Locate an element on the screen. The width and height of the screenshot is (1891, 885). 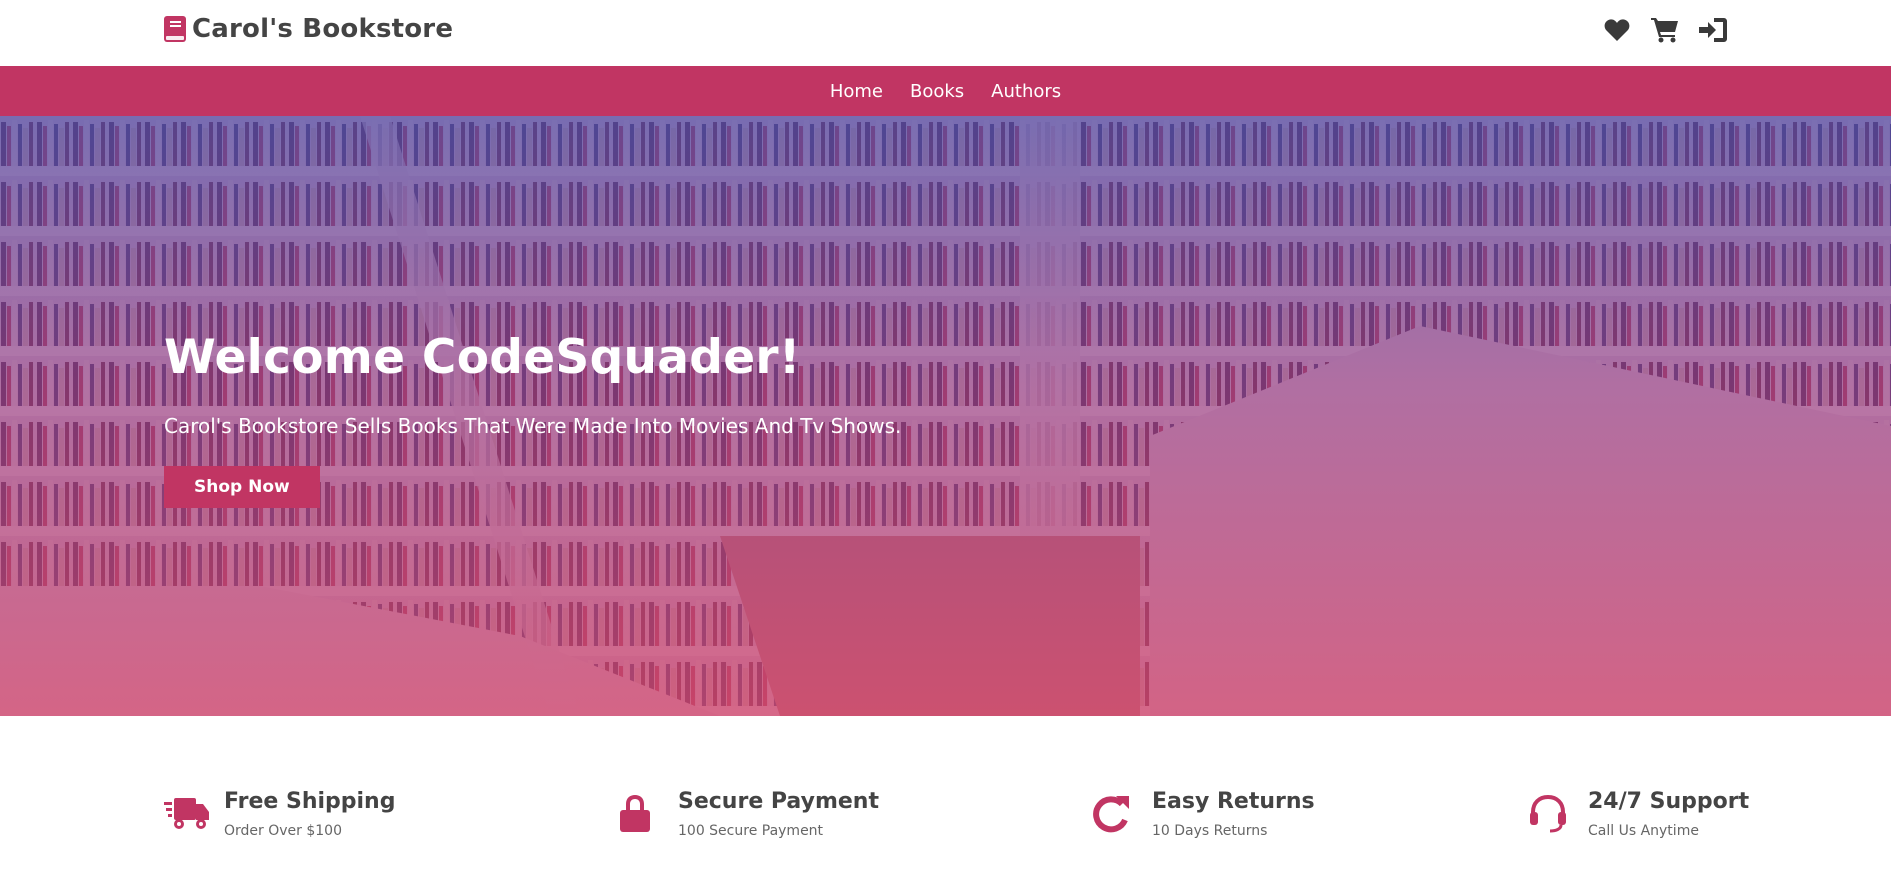
header-actions is located at coordinates (1665, 30).